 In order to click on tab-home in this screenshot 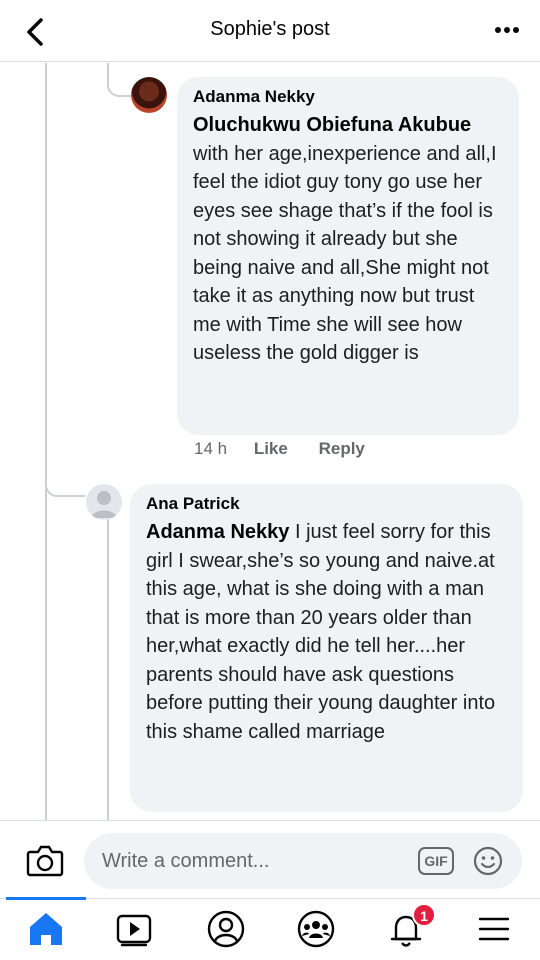, I will do `click(46, 929)`.